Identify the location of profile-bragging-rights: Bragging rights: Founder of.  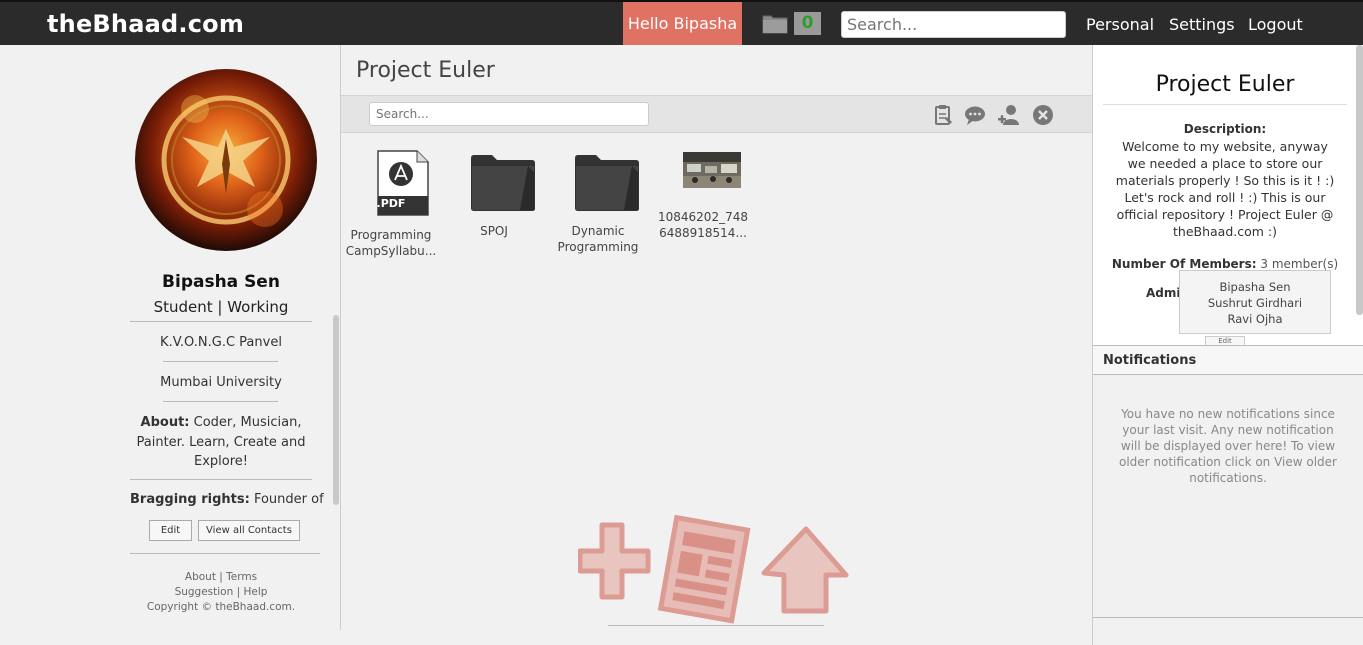
(227, 499).